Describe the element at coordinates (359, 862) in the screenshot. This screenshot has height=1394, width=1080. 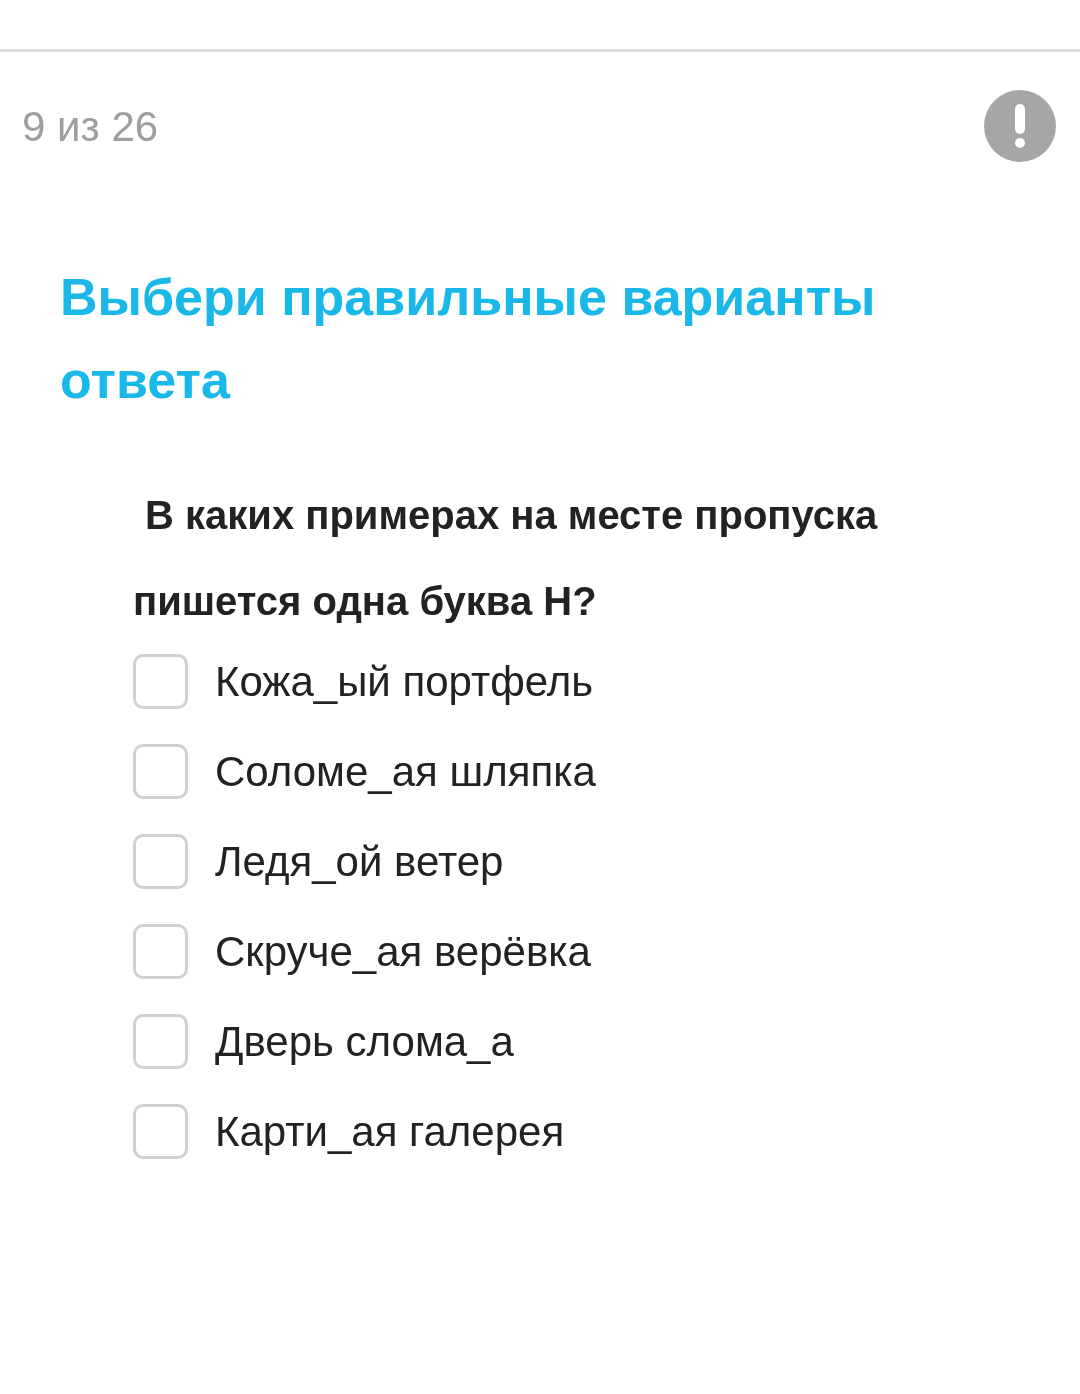
I see `option-label: Ледя_ой ветер` at that location.